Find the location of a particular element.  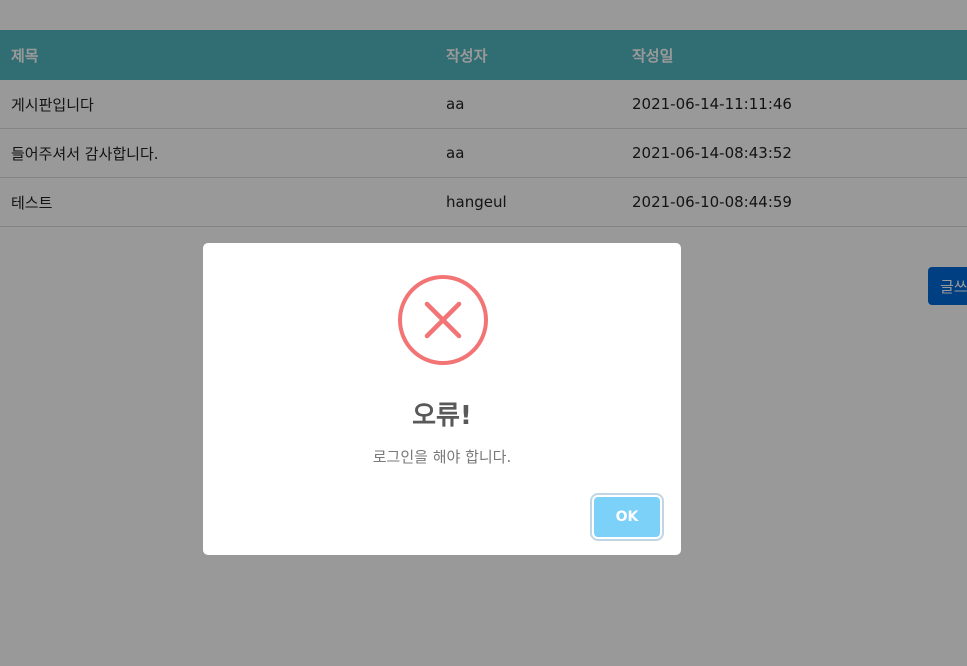

error-x-icon is located at coordinates (443, 320).